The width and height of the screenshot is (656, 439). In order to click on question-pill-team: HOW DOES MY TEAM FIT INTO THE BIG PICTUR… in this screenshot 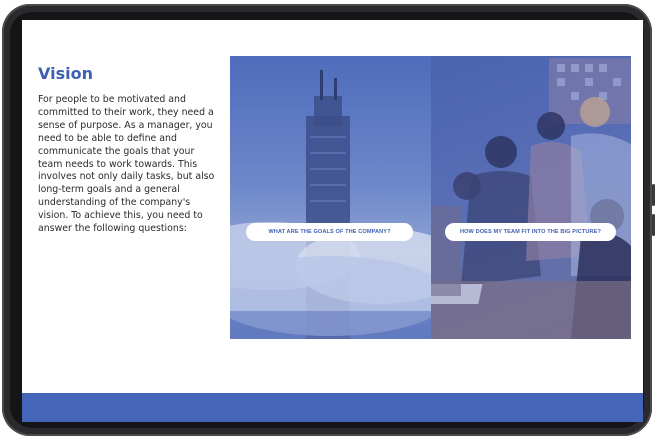, I will do `click(530, 232)`.